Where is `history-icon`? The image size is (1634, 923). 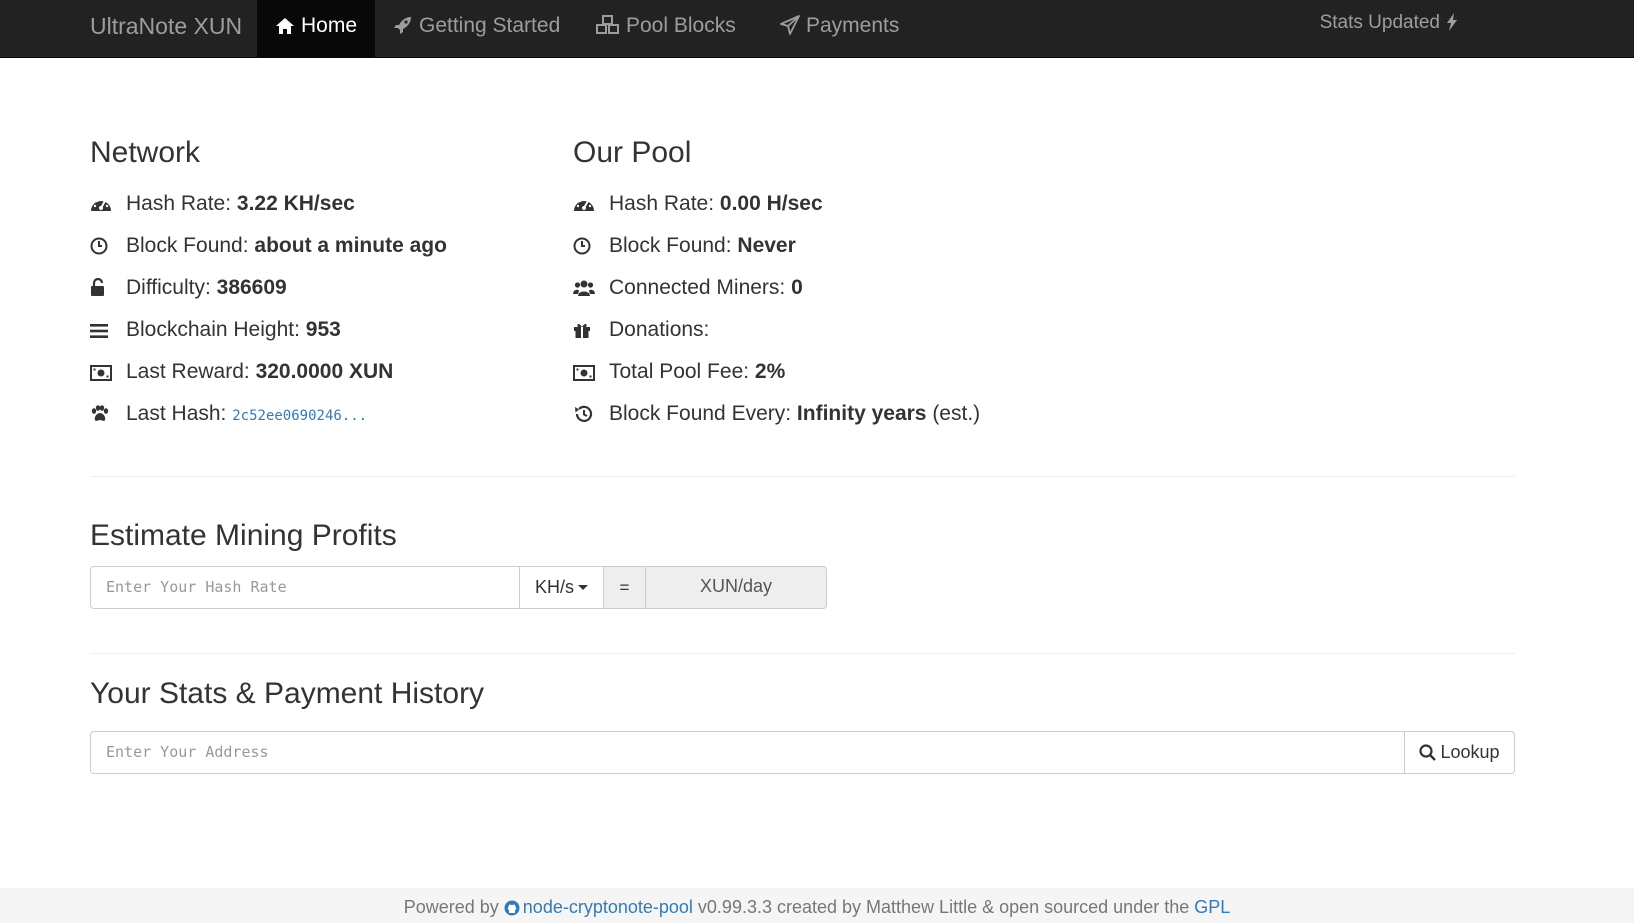
history-icon is located at coordinates (584, 414).